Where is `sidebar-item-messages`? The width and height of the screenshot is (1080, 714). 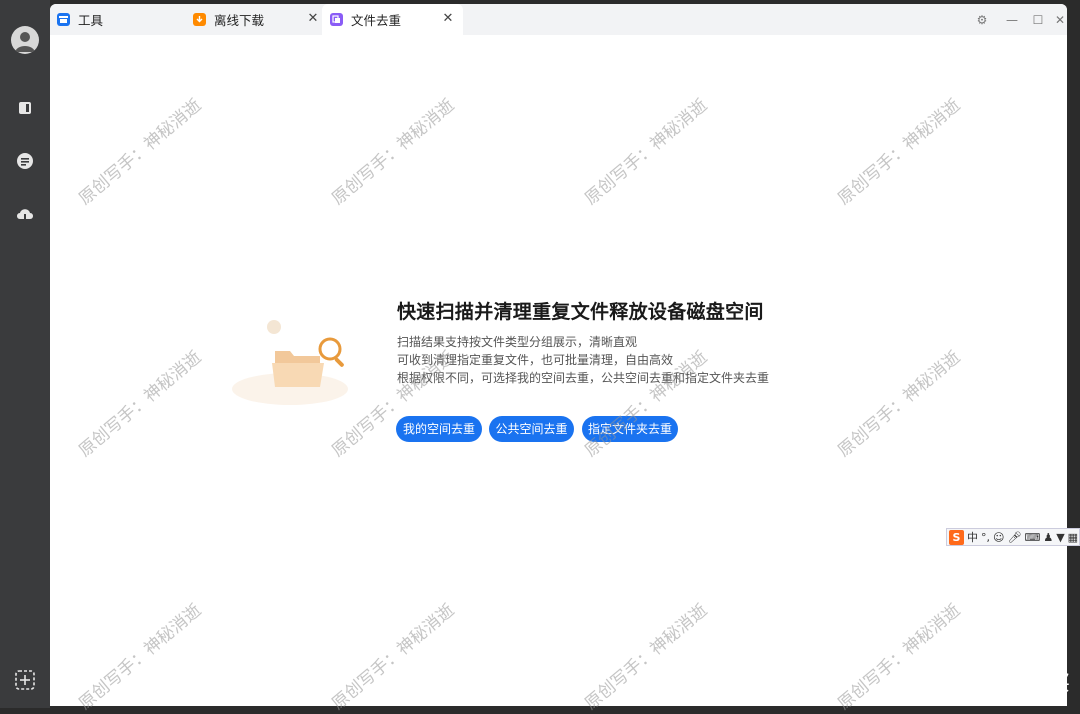
sidebar-item-messages is located at coordinates (25, 161).